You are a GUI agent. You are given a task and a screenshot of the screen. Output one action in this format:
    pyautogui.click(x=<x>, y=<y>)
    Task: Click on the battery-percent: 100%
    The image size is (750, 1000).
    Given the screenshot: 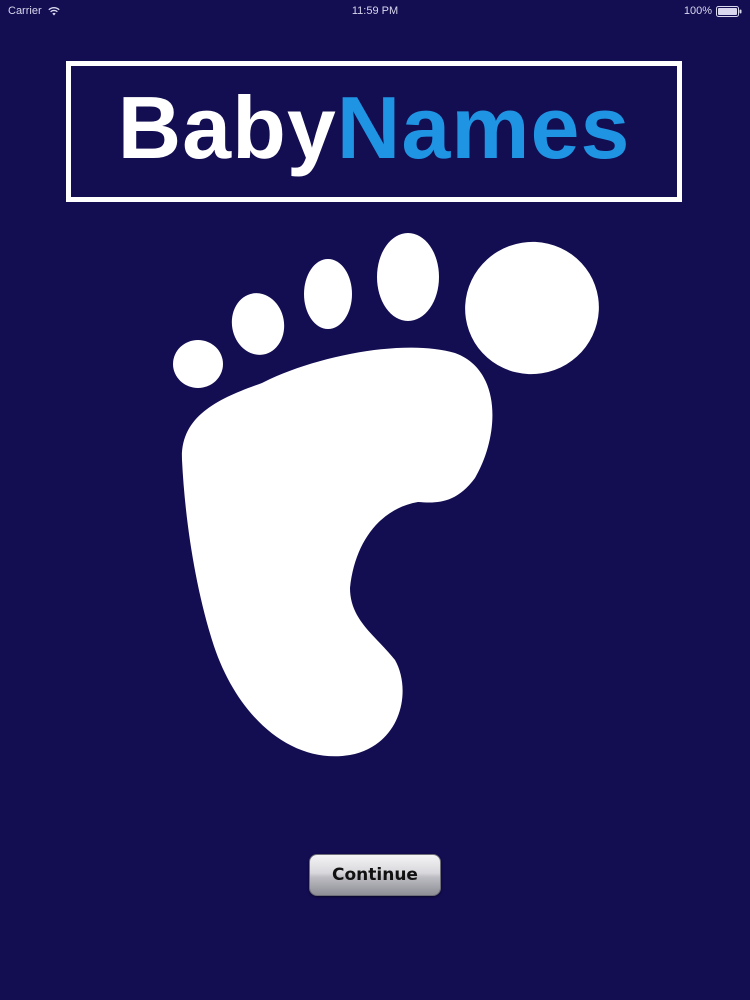 What is the action you would take?
    pyautogui.click(x=697, y=11)
    